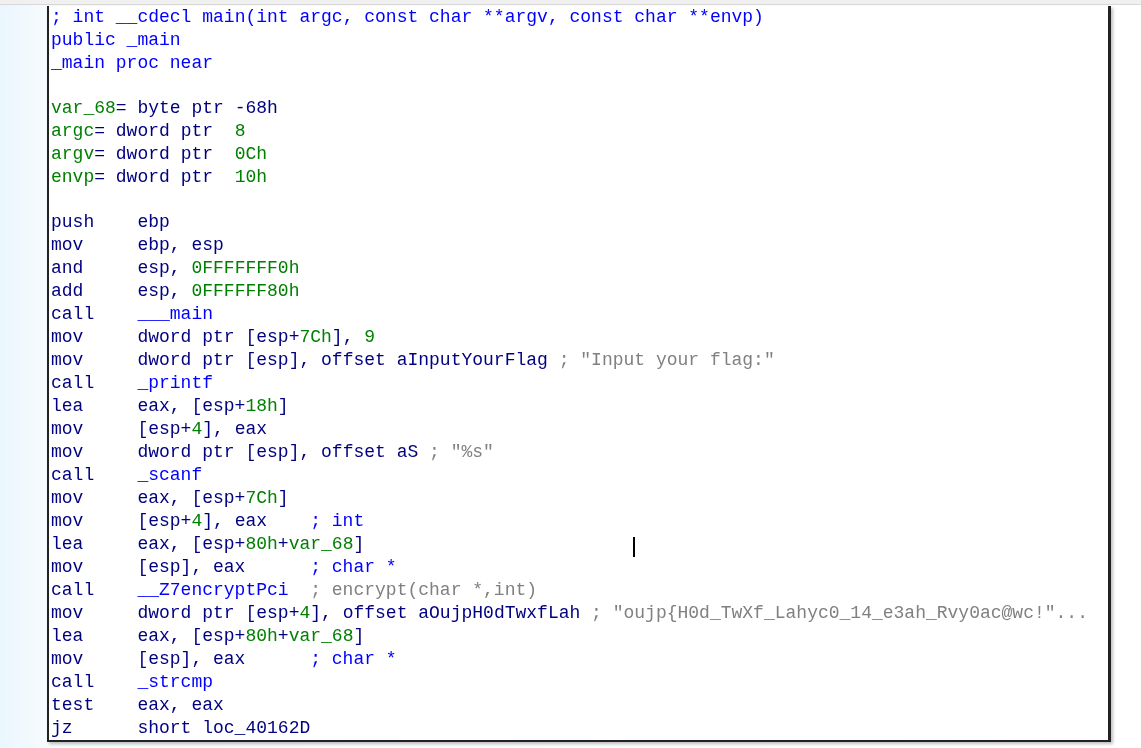 Image resolution: width=1141 pixels, height=748 pixels. What do you see at coordinates (170, 498) in the screenshot?
I see `asm-instruction: mov eax, [esp+7Ch]` at bounding box center [170, 498].